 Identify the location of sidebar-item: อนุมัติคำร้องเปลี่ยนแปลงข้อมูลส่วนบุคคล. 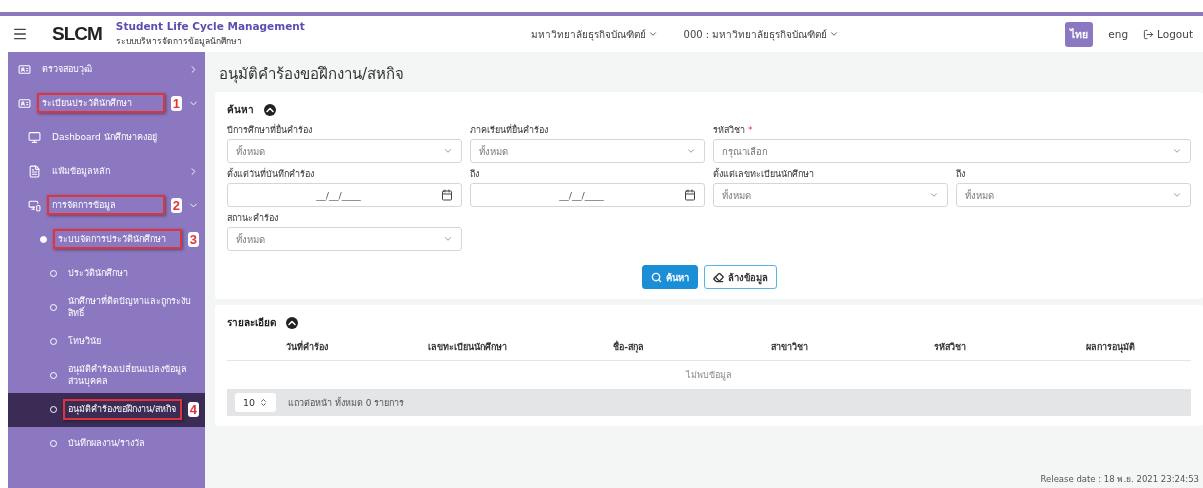
(106, 375).